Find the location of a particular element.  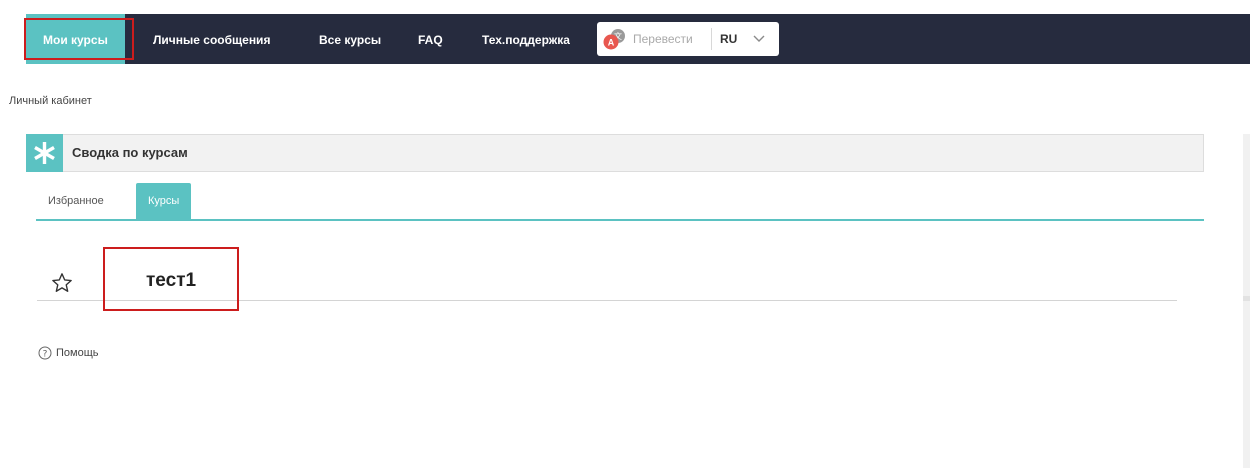

nav-faq-label: FAQ is located at coordinates (430, 40).